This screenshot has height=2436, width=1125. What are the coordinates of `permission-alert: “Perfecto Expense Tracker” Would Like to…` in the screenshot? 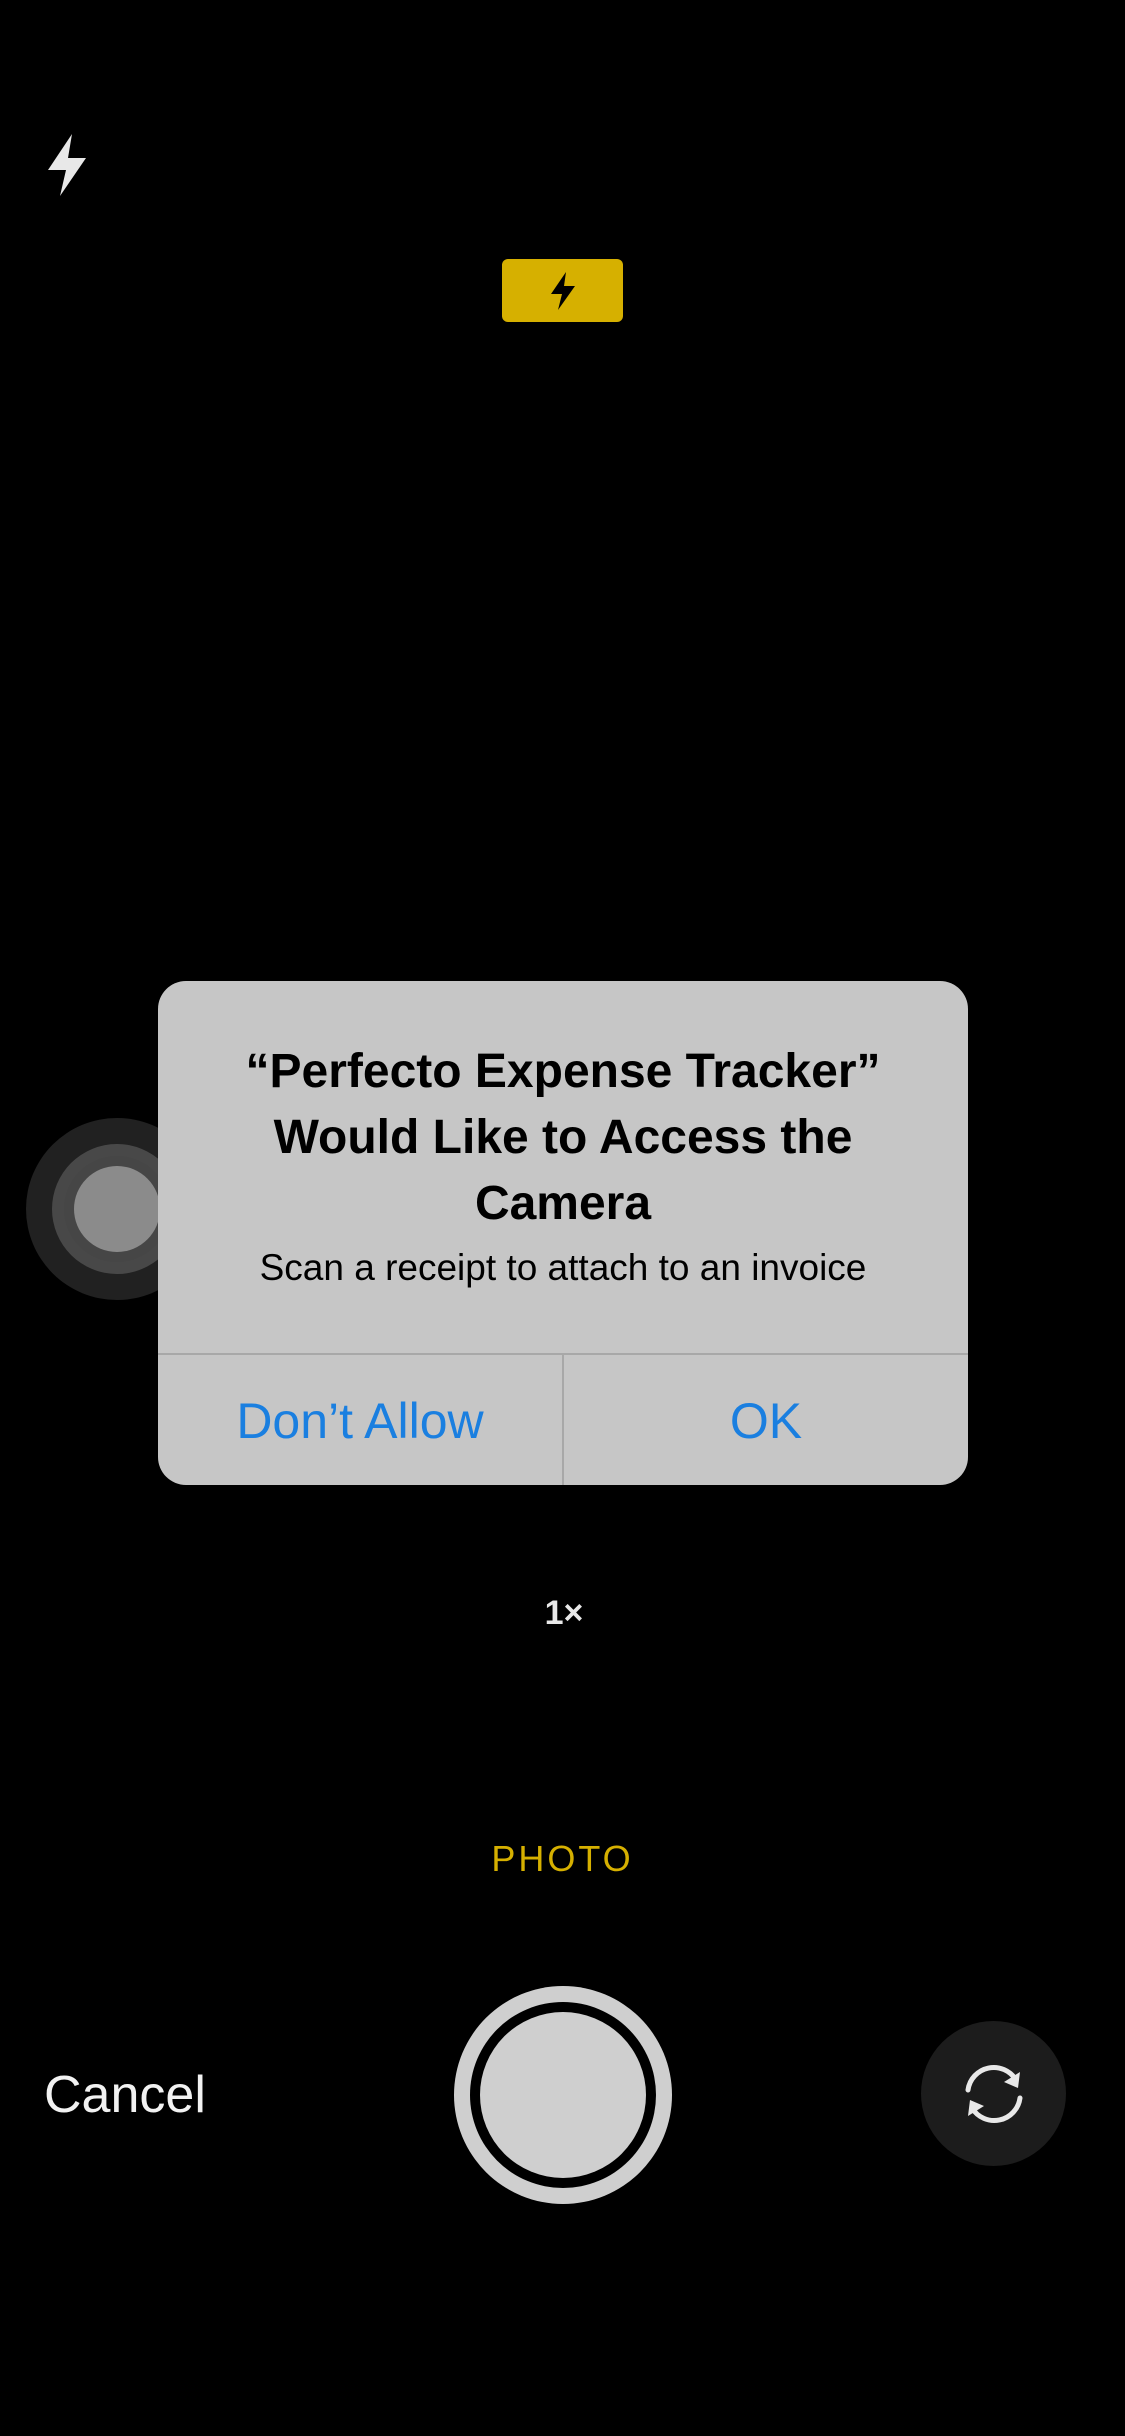 It's located at (563, 1233).